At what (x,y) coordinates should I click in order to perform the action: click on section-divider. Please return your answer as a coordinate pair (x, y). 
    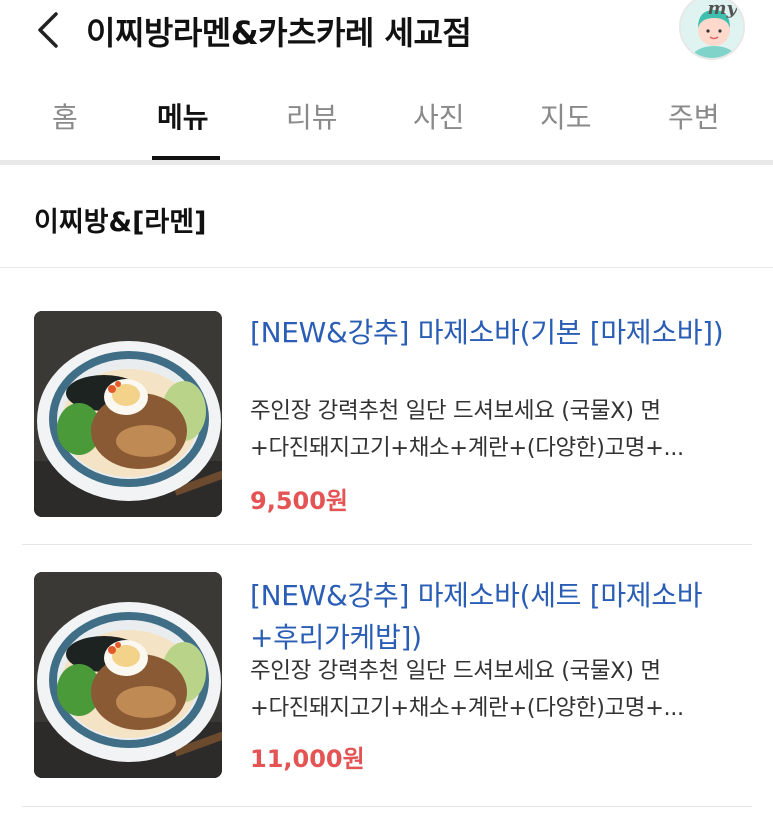
    Looking at the image, I should click on (386, 267).